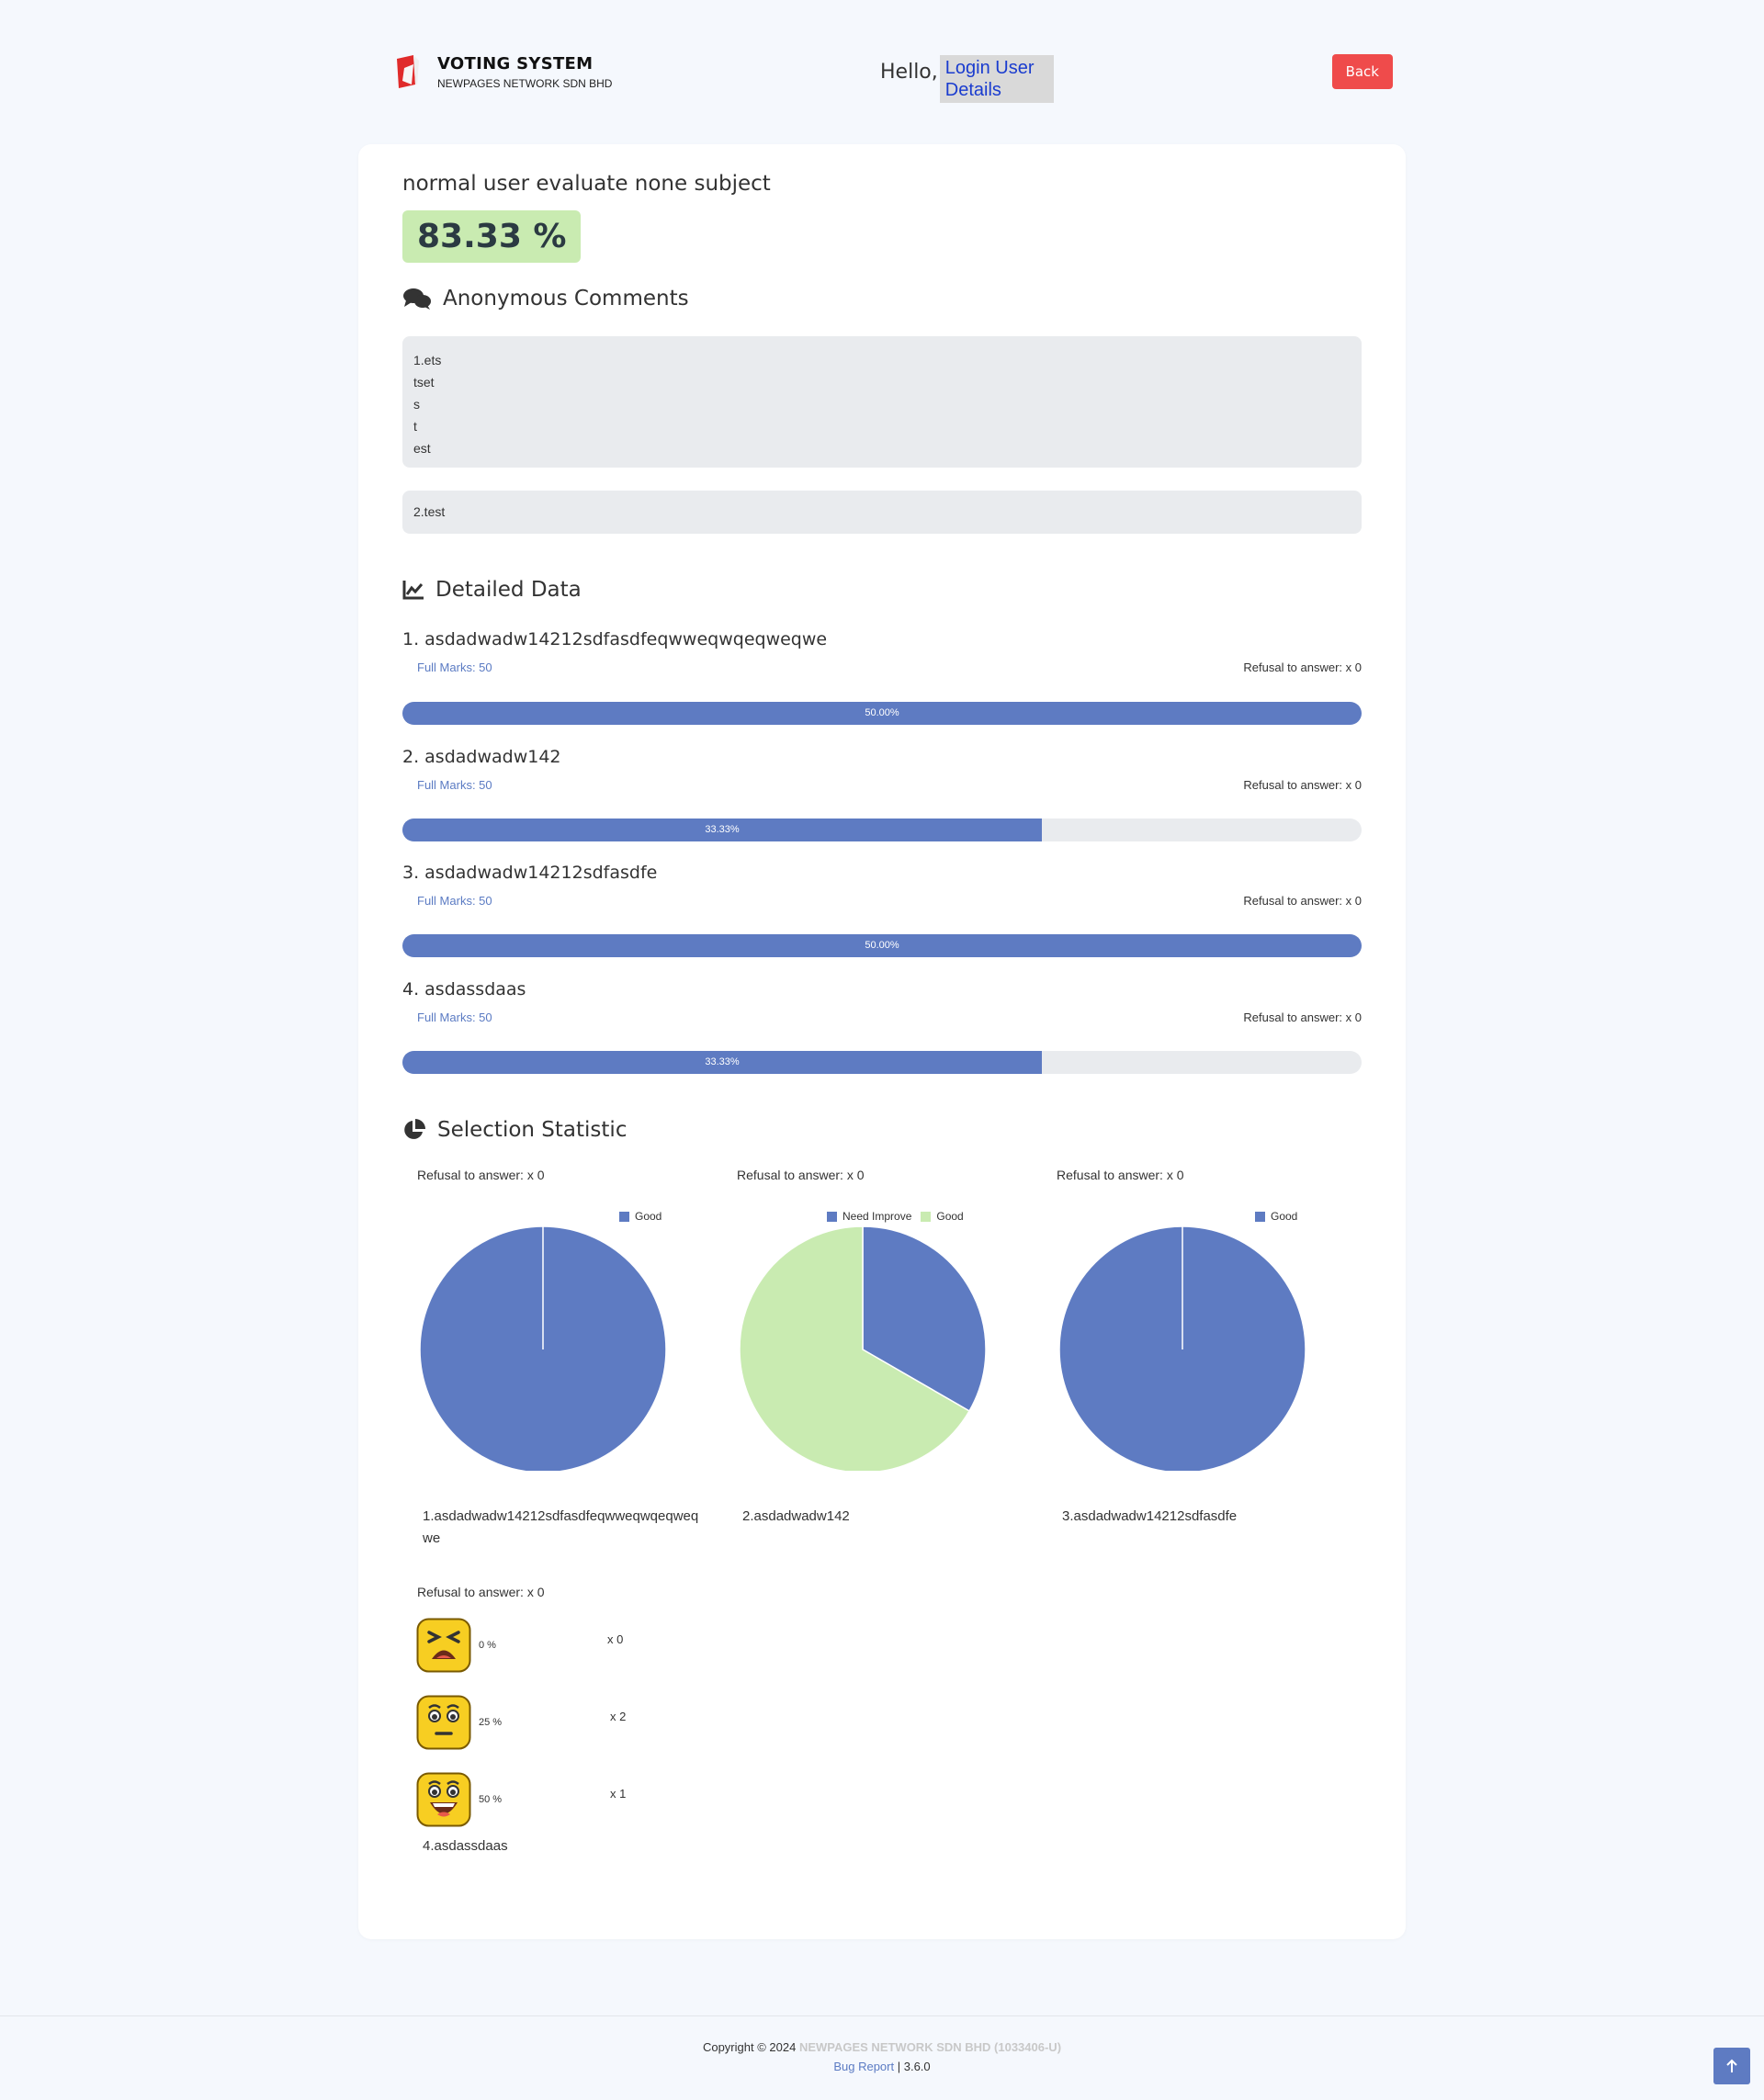 The width and height of the screenshot is (1764, 2100). I want to click on brand: VOTING SYSTEM NEWPAGES NETWORK SDN BHD, so click(501, 71).